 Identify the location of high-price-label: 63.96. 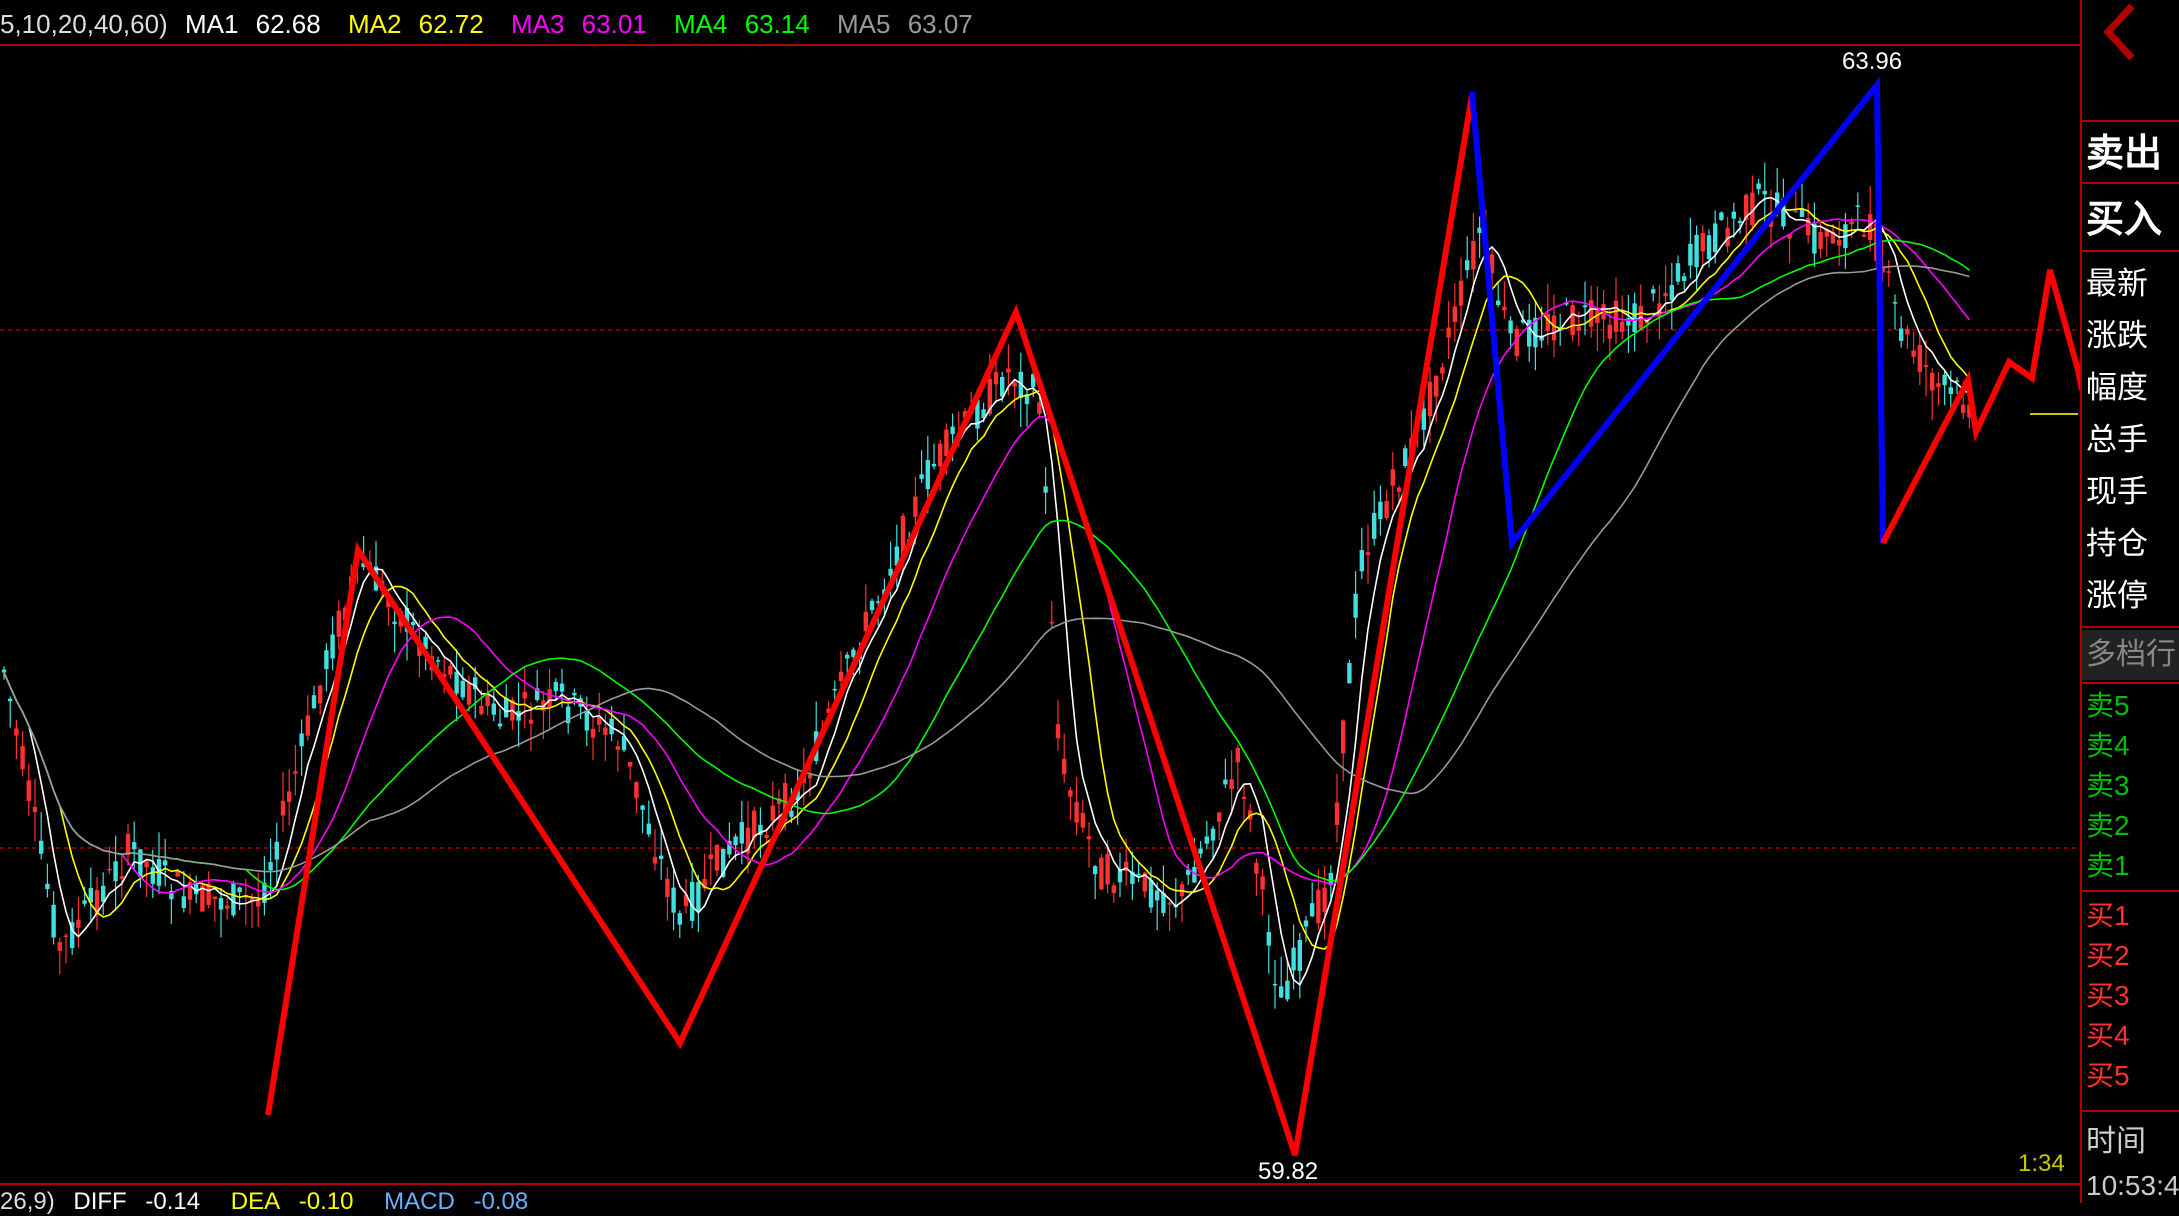
(1872, 61).